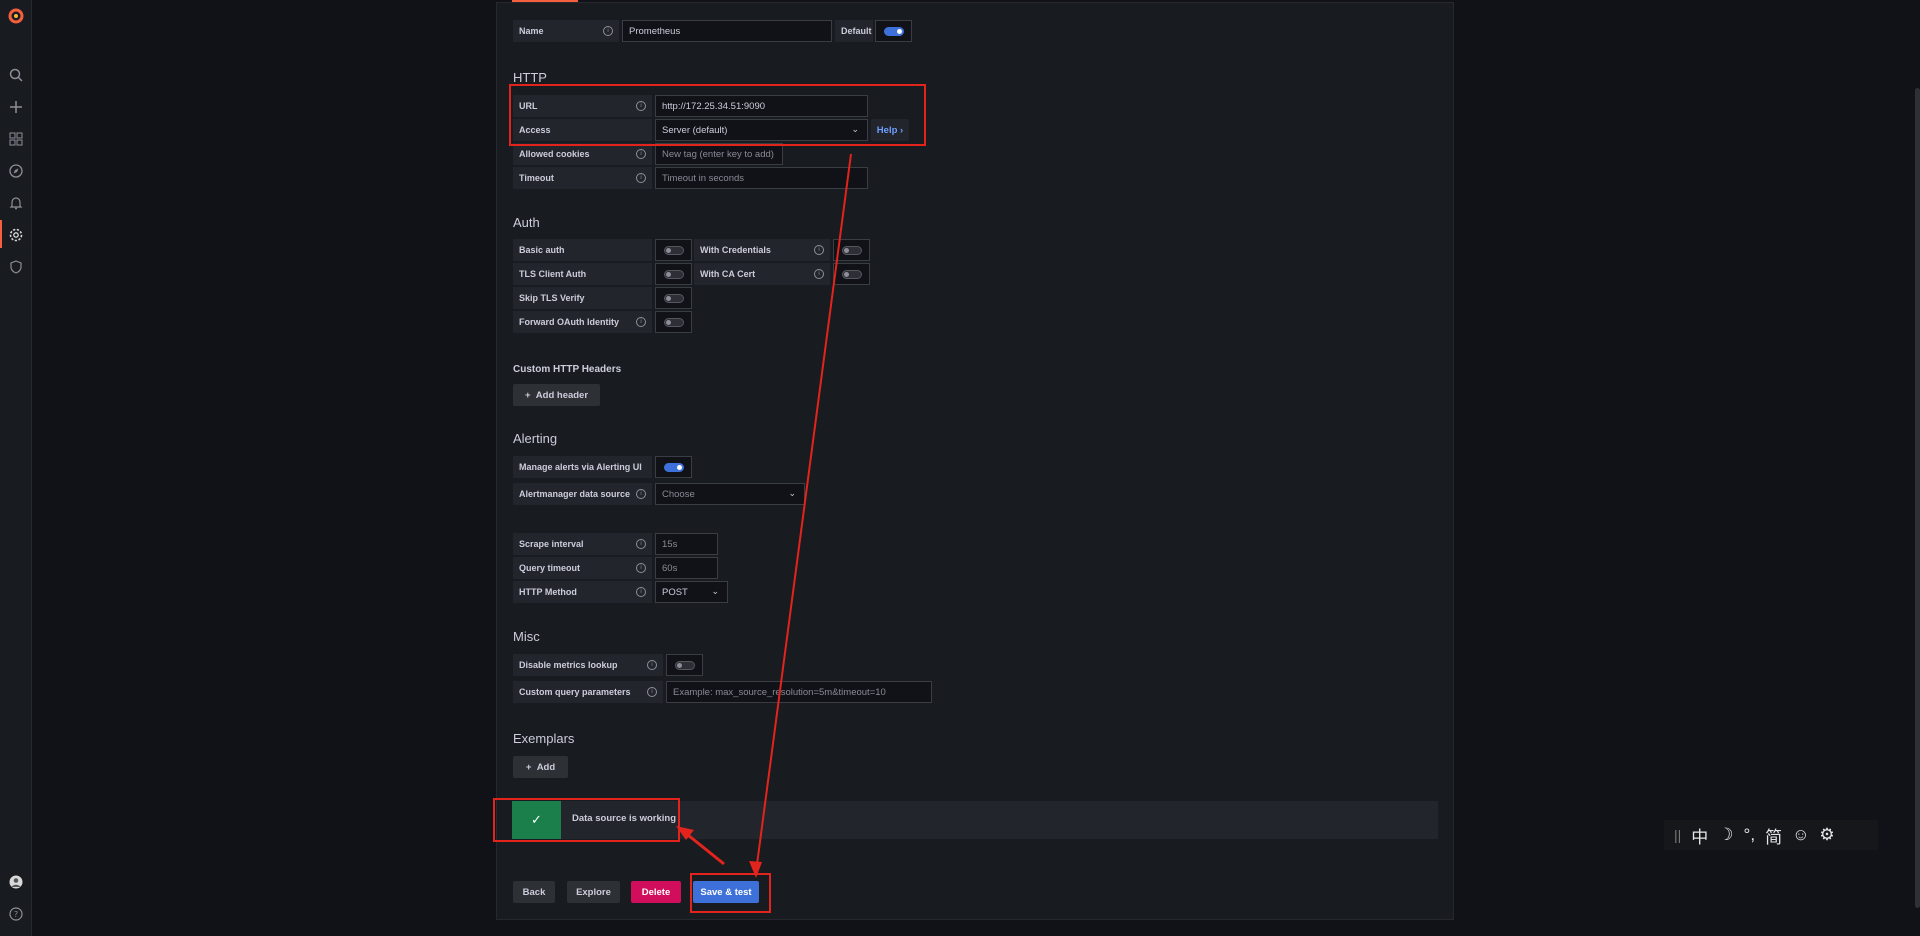 Image resolution: width=1920 pixels, height=936 pixels. Describe the element at coordinates (1, 234) in the screenshot. I see `active-indicator` at that location.